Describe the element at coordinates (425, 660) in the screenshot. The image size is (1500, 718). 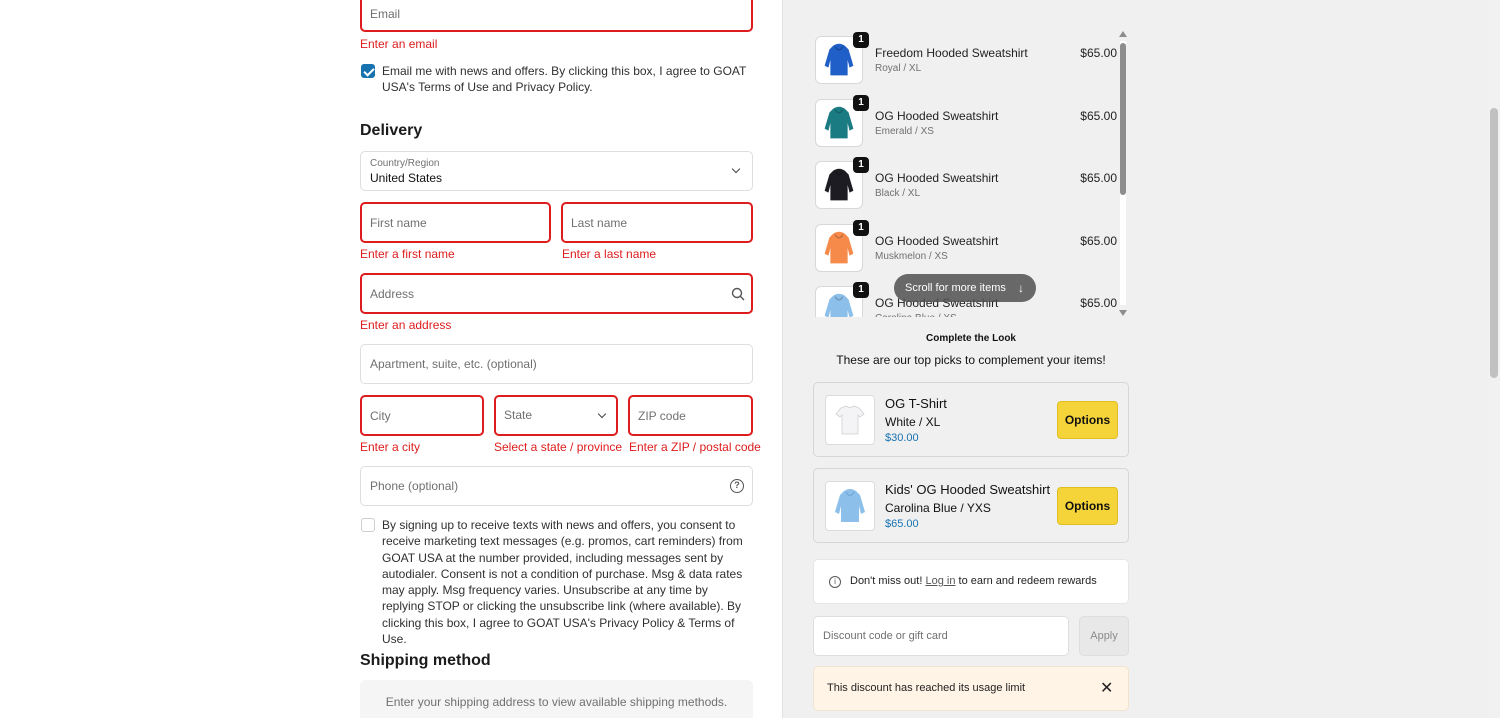
I see `shipping-method-heading: Shipping method` at that location.